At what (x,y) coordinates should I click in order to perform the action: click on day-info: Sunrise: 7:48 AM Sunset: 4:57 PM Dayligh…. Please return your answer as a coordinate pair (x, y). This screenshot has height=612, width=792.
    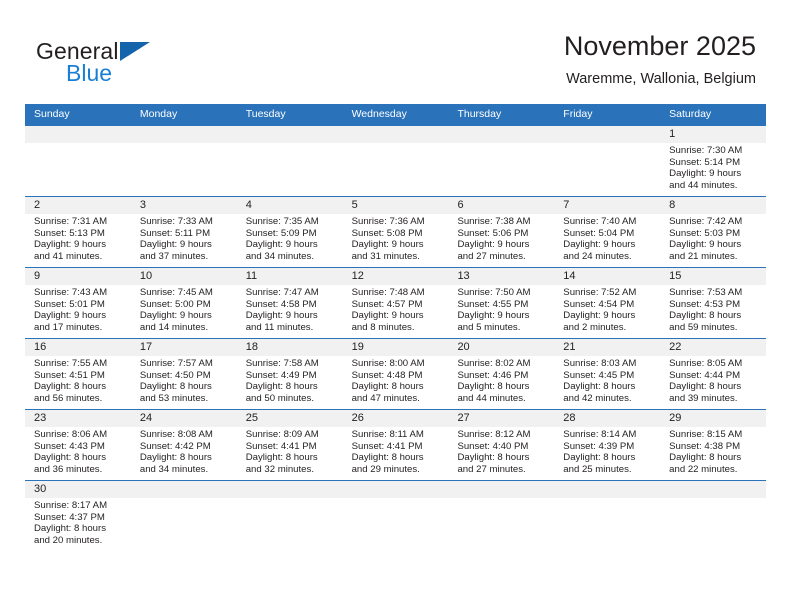
    Looking at the image, I should click on (397, 310).